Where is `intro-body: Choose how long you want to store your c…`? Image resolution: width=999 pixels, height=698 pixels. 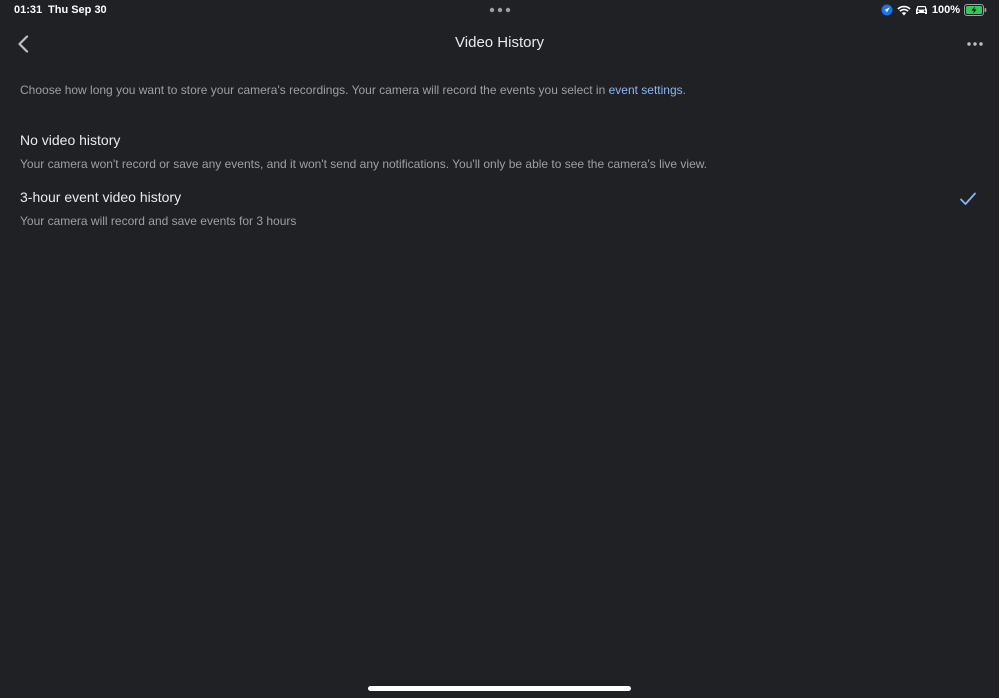 intro-body: Choose how long you want to store your c… is located at coordinates (314, 90).